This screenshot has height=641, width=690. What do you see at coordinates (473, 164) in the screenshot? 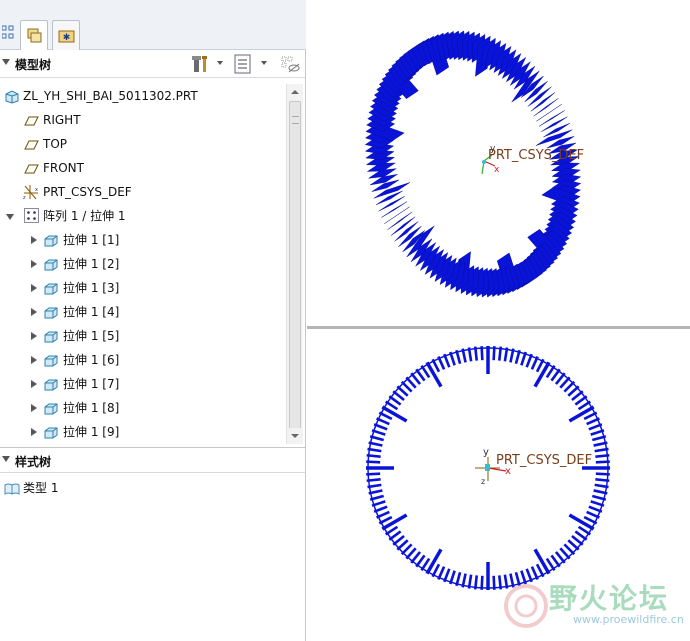
I see `dial-ring-3d` at bounding box center [473, 164].